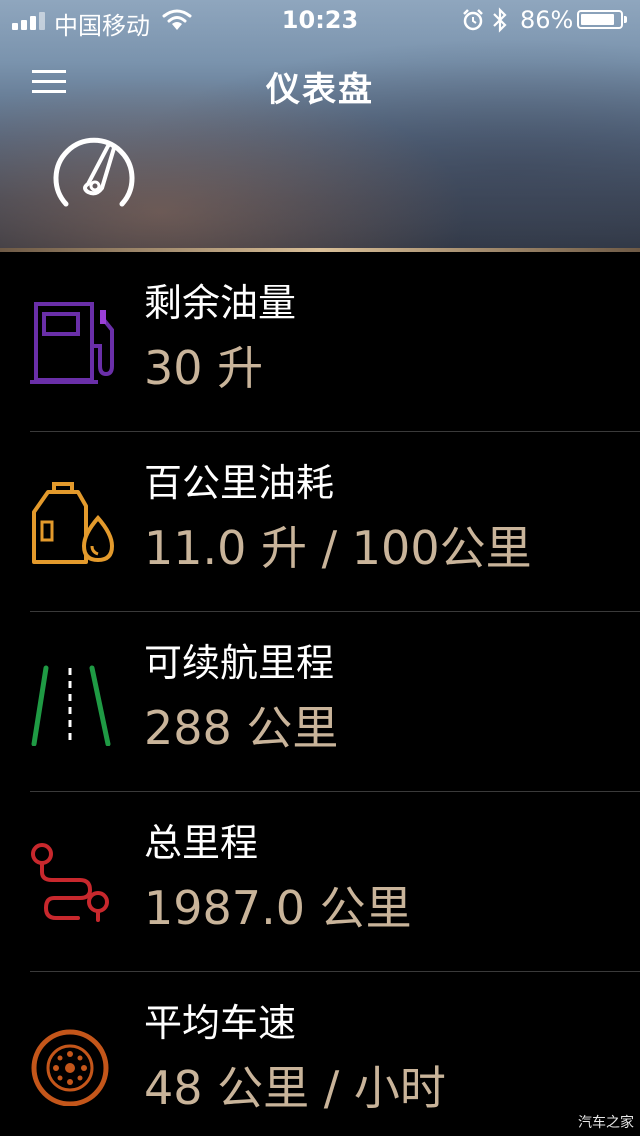  What do you see at coordinates (547, 20) in the screenshot?
I see `battery-percent: 86%` at bounding box center [547, 20].